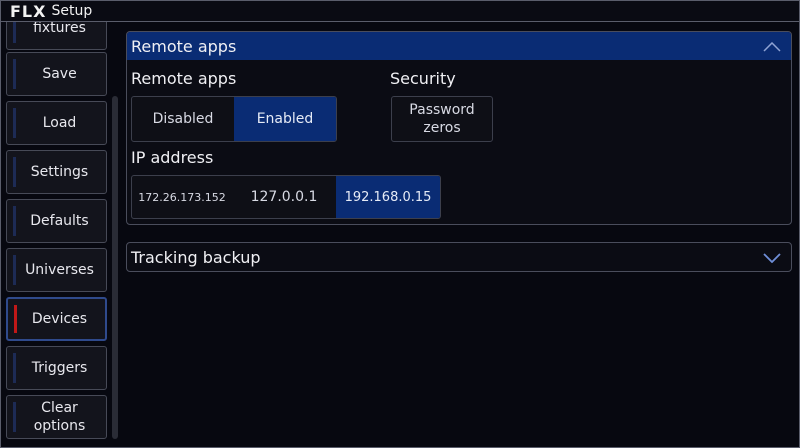 Image resolution: width=800 pixels, height=448 pixels. I want to click on panel-title: Tracking backup, so click(196, 257).